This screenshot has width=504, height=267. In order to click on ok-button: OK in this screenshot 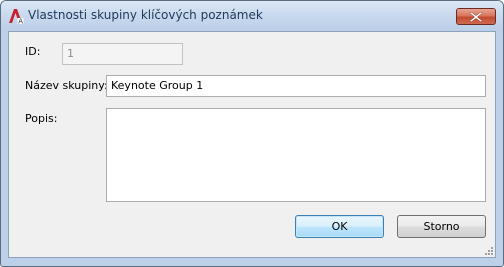, I will do `click(339, 226)`.